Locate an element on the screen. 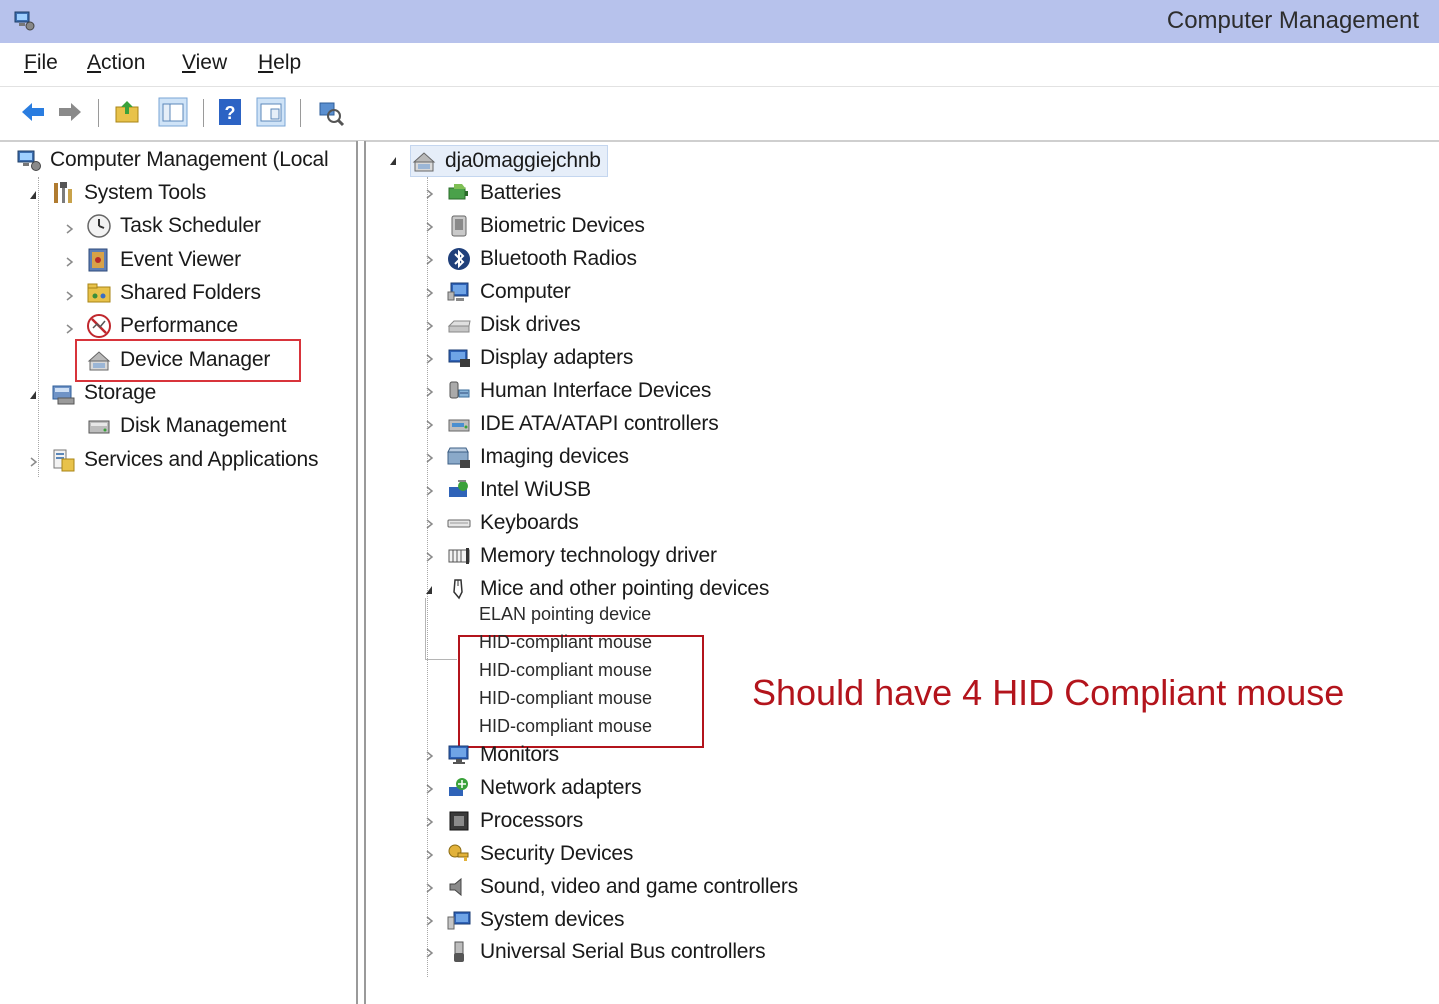  device-category-label: Processors is located at coordinates (532, 820).